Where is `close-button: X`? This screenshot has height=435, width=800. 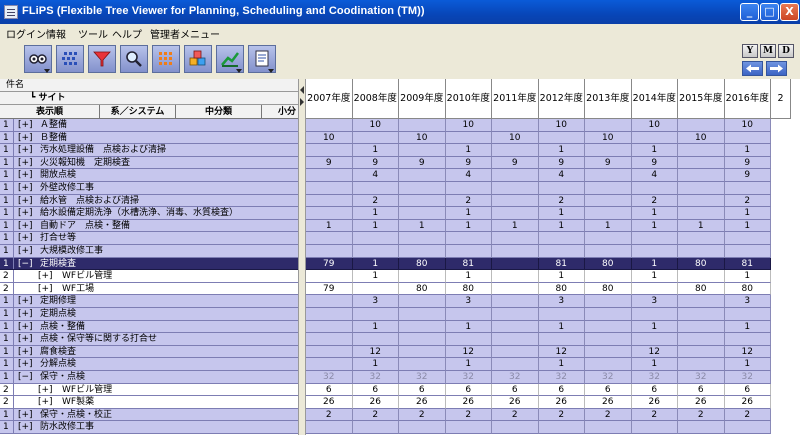
close-button: X is located at coordinates (789, 12).